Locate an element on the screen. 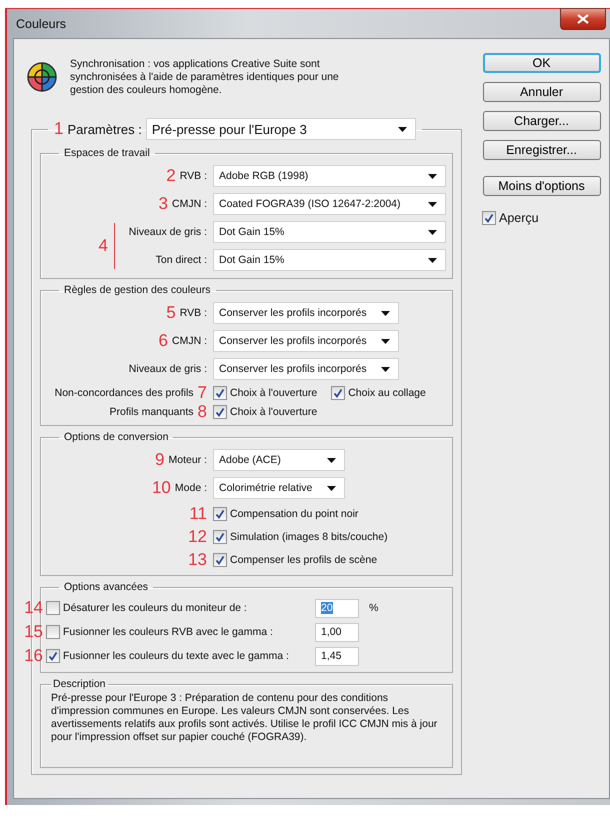  field-label: Non-concordances des profils is located at coordinates (124, 392).